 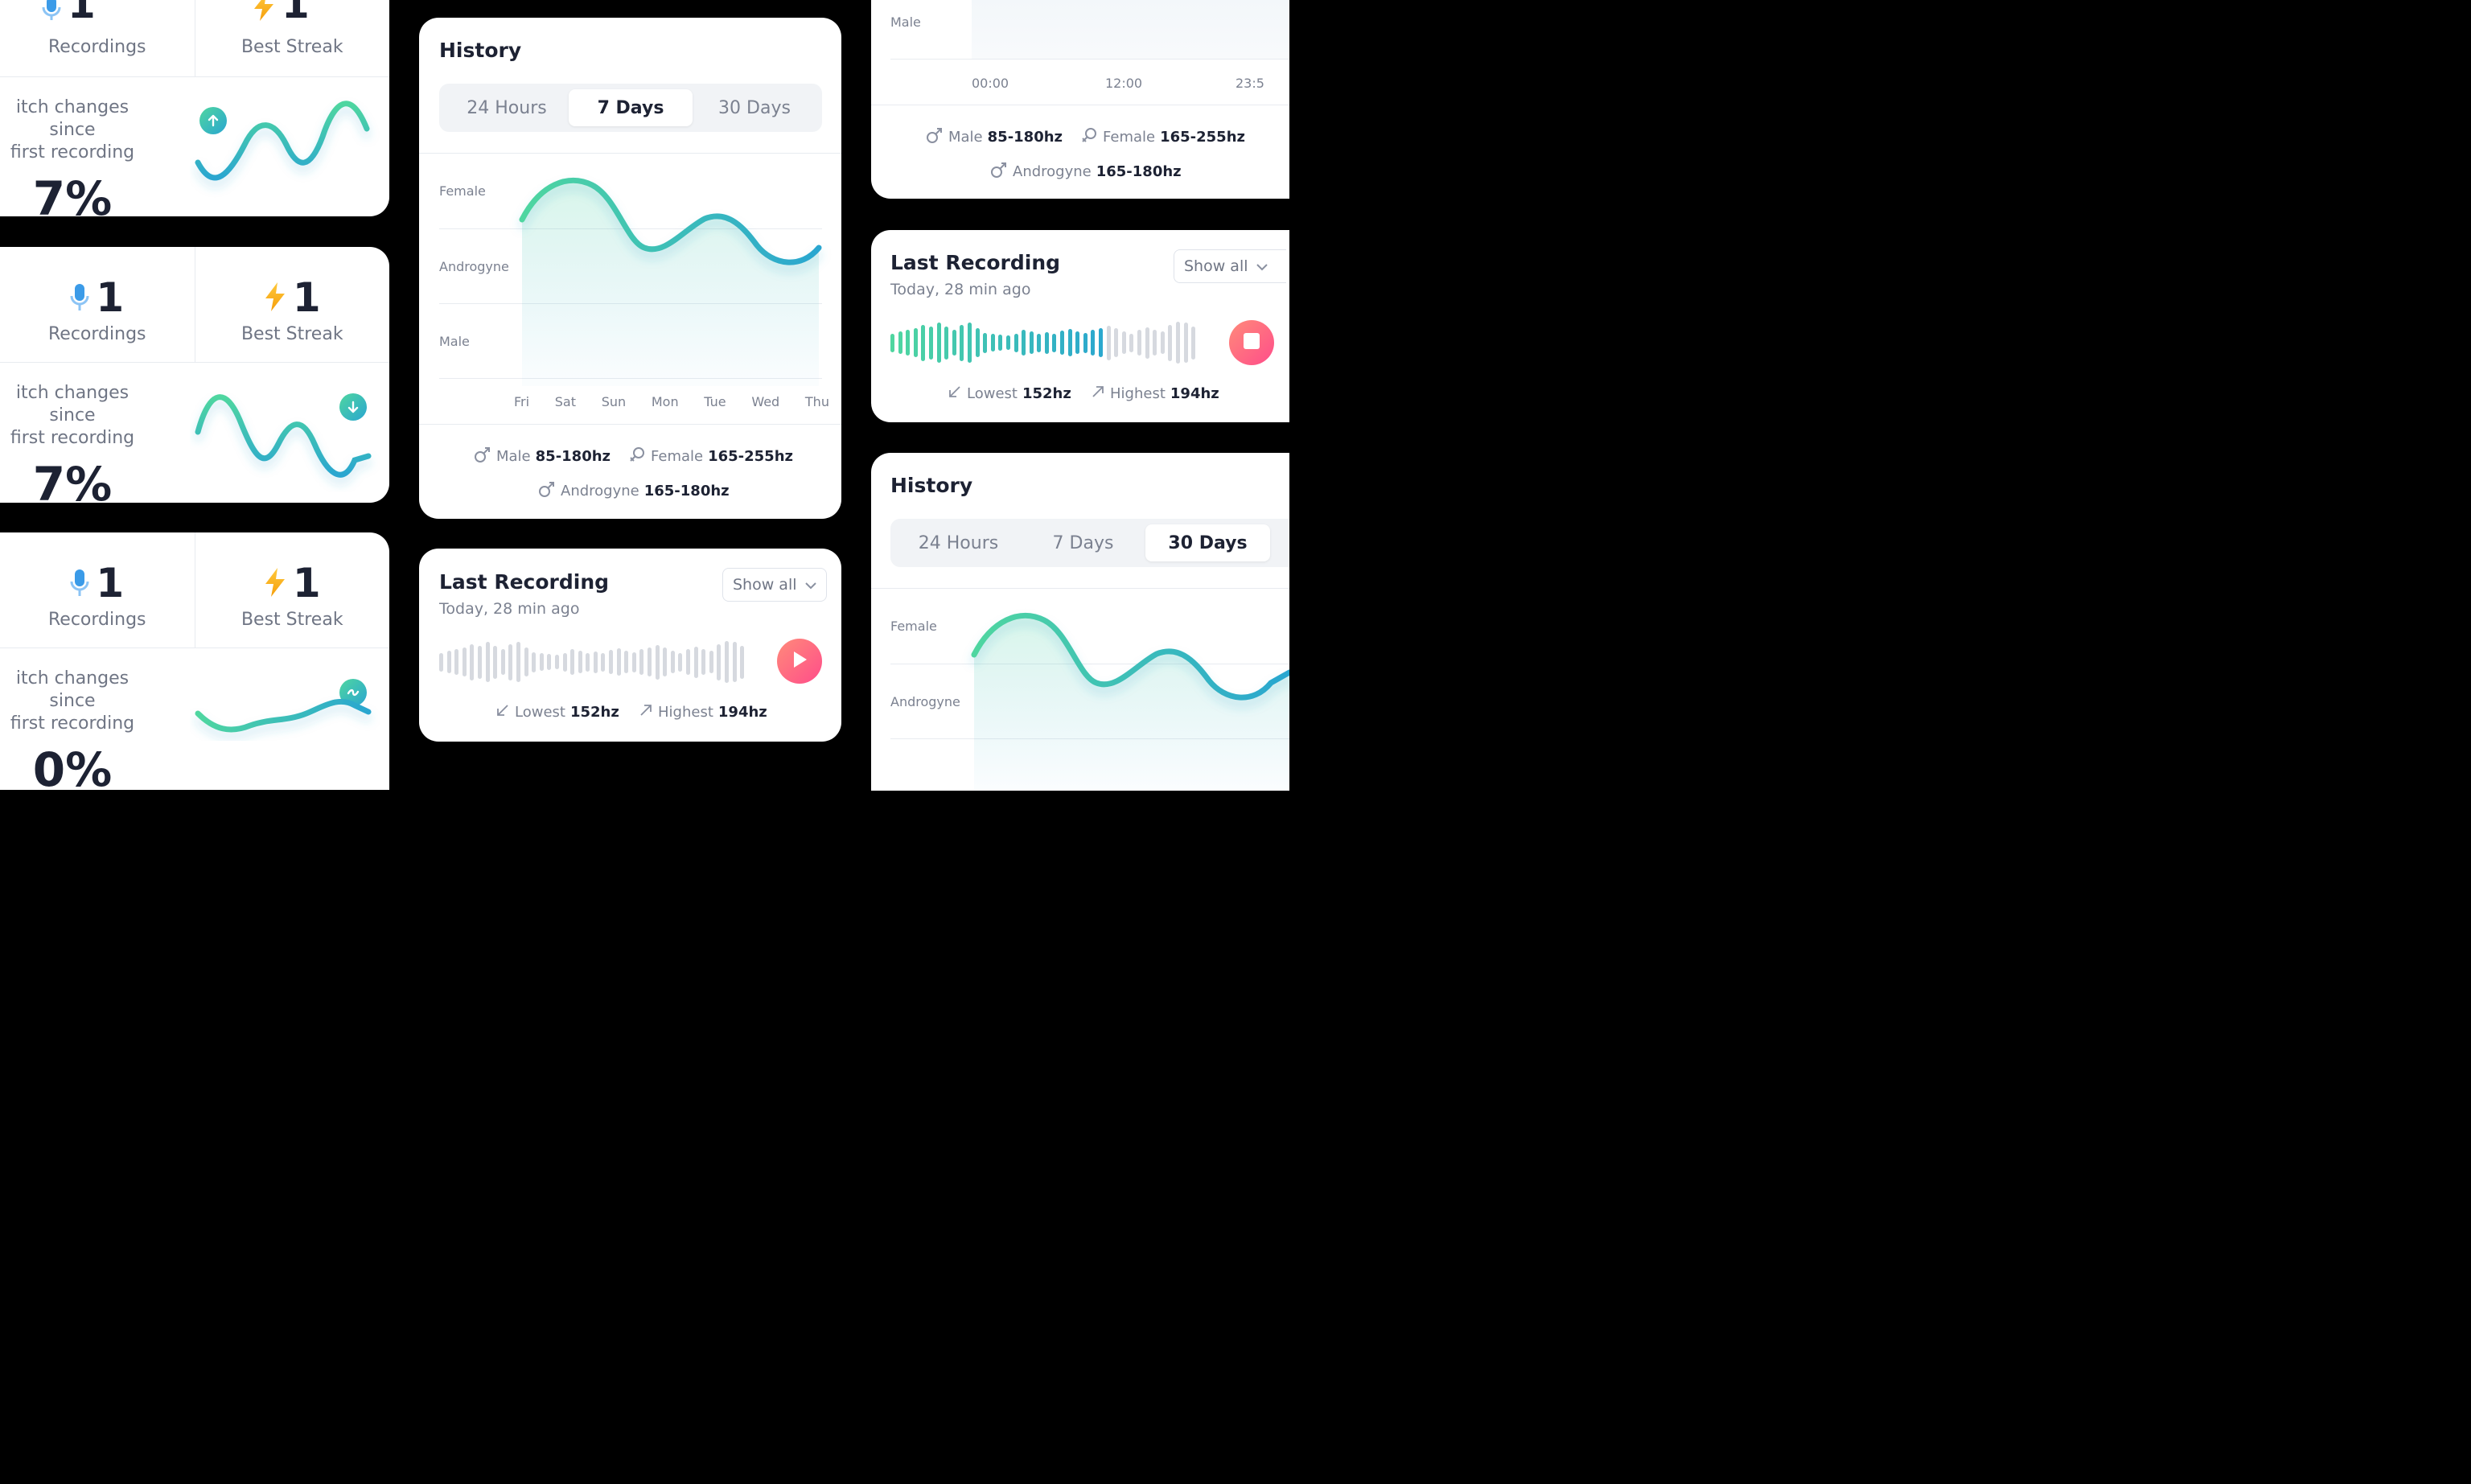 What do you see at coordinates (72, 194) in the screenshot?
I see `pitch-value: 7%` at bounding box center [72, 194].